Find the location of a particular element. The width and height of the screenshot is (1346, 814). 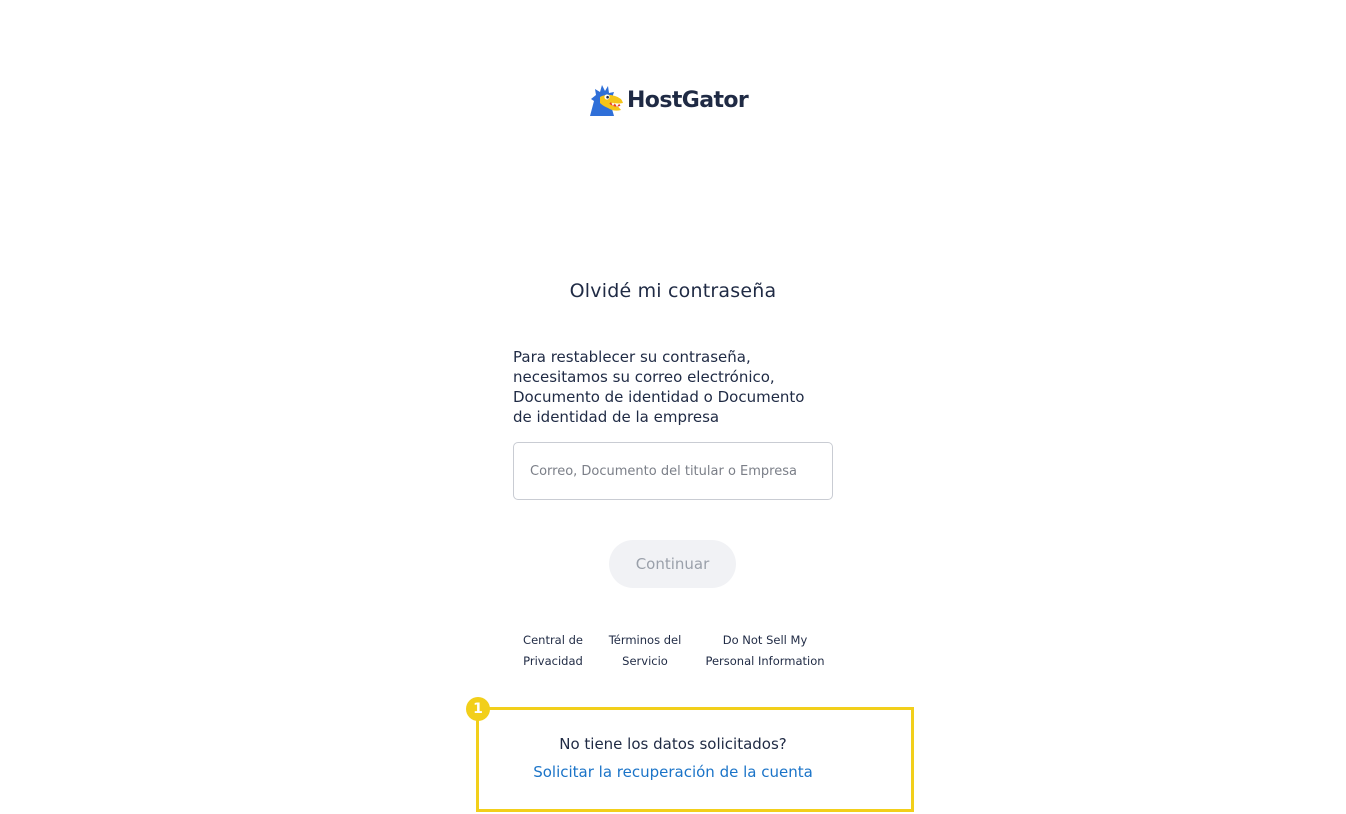

link-line: Personal Information is located at coordinates (765, 661).